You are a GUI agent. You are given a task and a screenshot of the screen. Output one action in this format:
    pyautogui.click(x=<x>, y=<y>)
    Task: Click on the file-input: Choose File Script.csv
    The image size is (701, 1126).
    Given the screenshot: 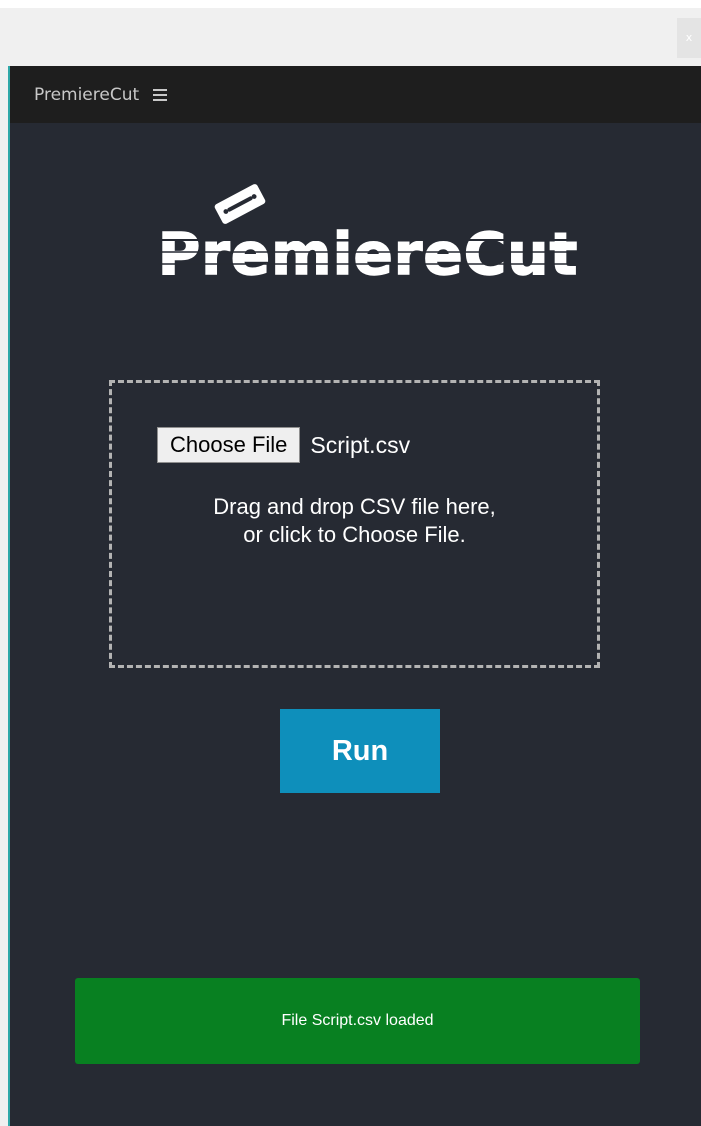 What is the action you would take?
    pyautogui.click(x=283, y=445)
    